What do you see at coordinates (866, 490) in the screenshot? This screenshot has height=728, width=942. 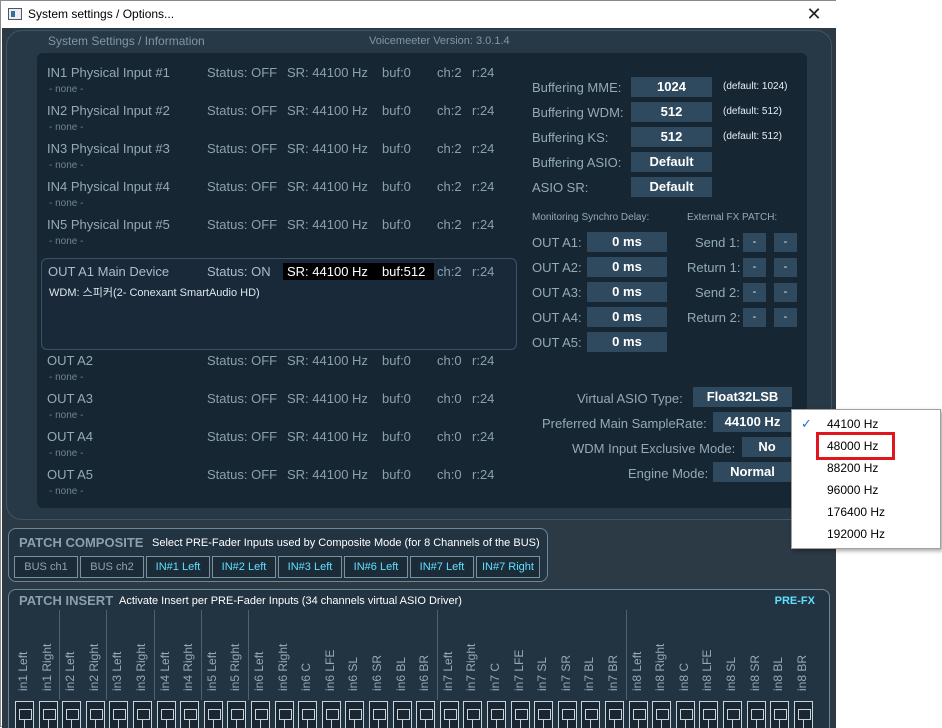 I see `samplerate-option-96000: 96000 Hz` at bounding box center [866, 490].